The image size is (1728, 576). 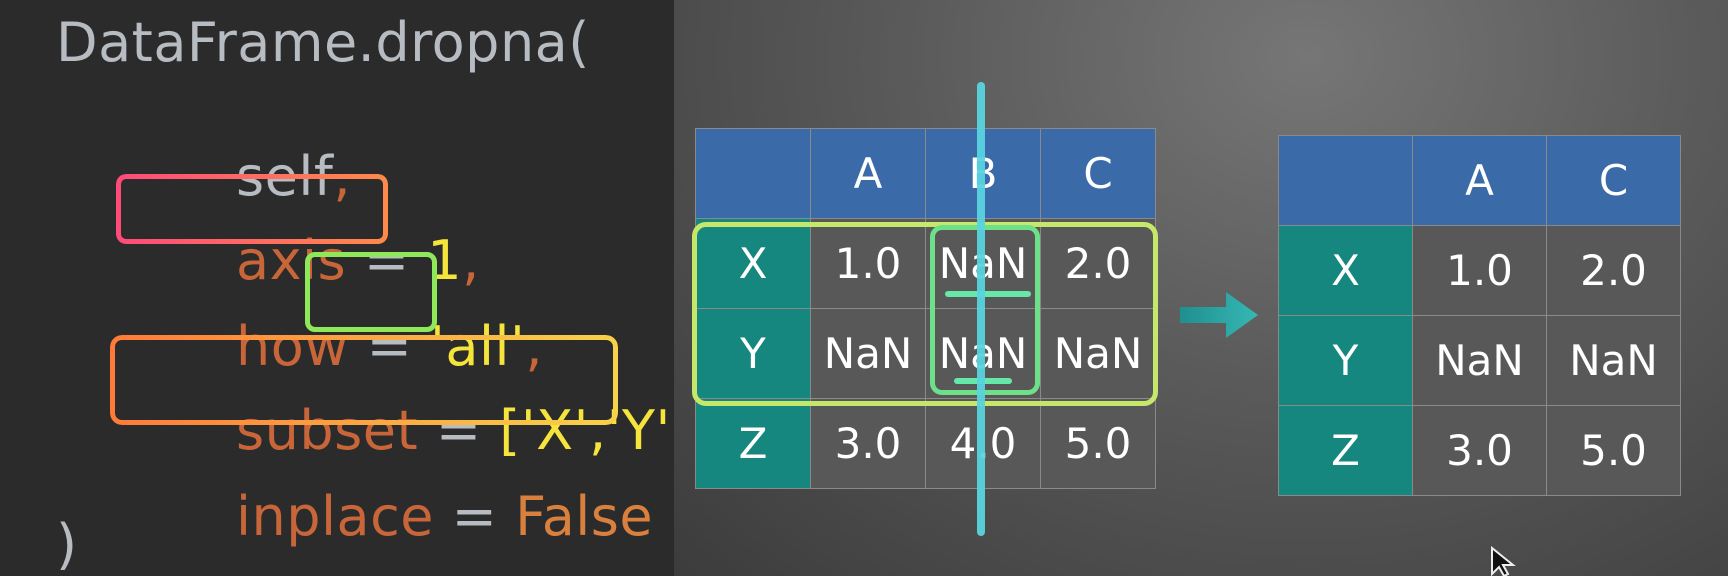 I want to click on table-header-row: A B C, so click(x=925, y=173).